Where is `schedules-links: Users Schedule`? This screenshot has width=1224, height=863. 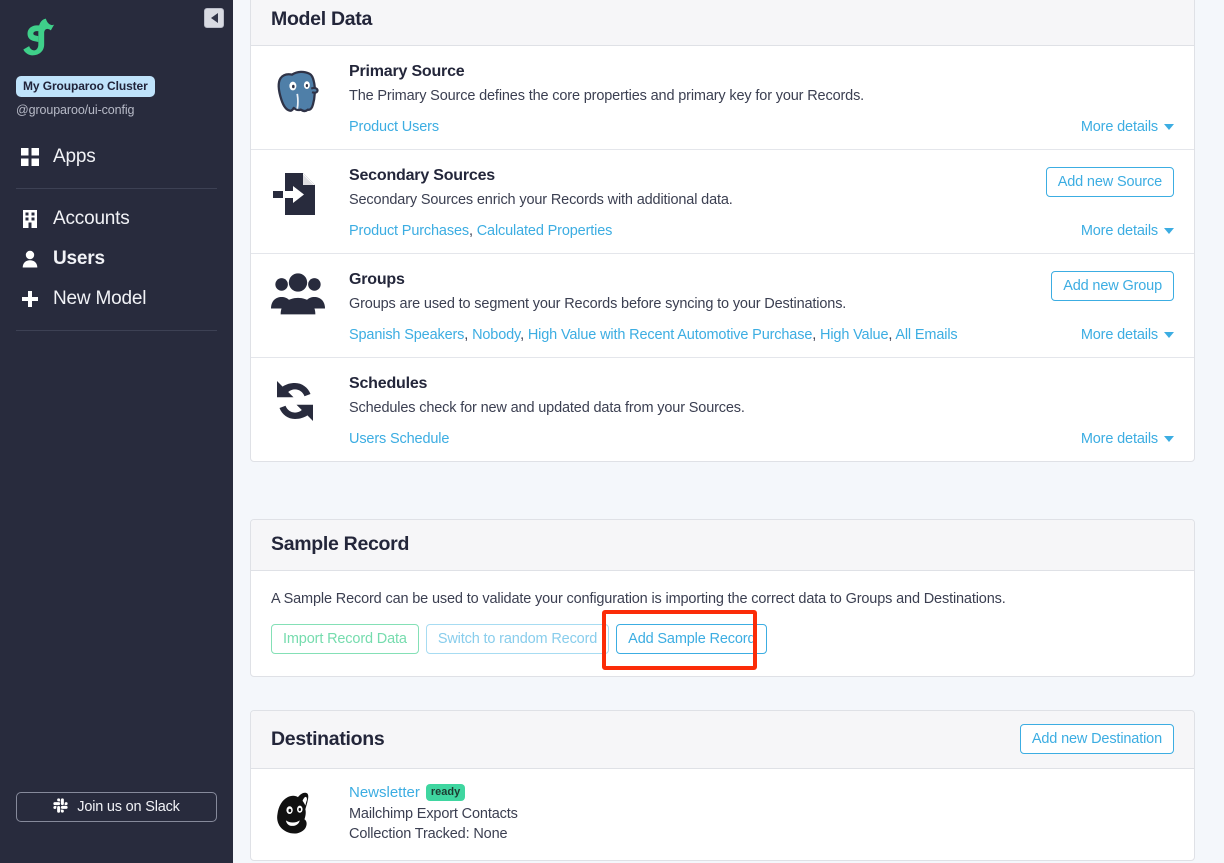 schedules-links: Users Schedule is located at coordinates (708, 439).